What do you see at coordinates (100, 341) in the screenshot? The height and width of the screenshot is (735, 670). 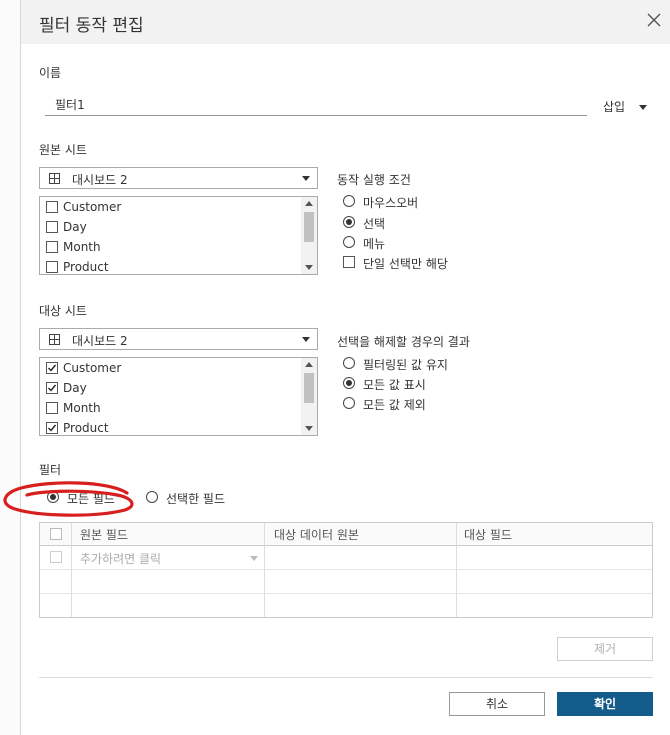 I see `target-sheets-selected: 대시보드 2` at bounding box center [100, 341].